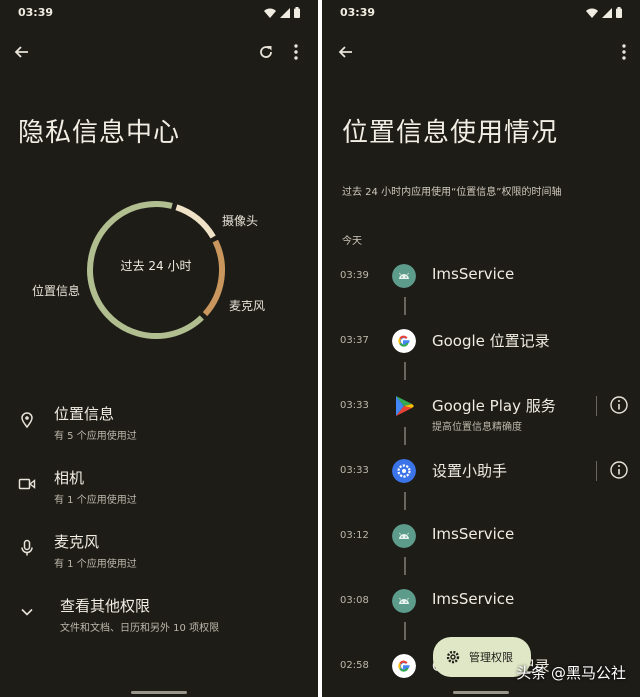  Describe the element at coordinates (481, 609) in the screenshot. I see `timeline-item: 03:08 ImsService` at that location.